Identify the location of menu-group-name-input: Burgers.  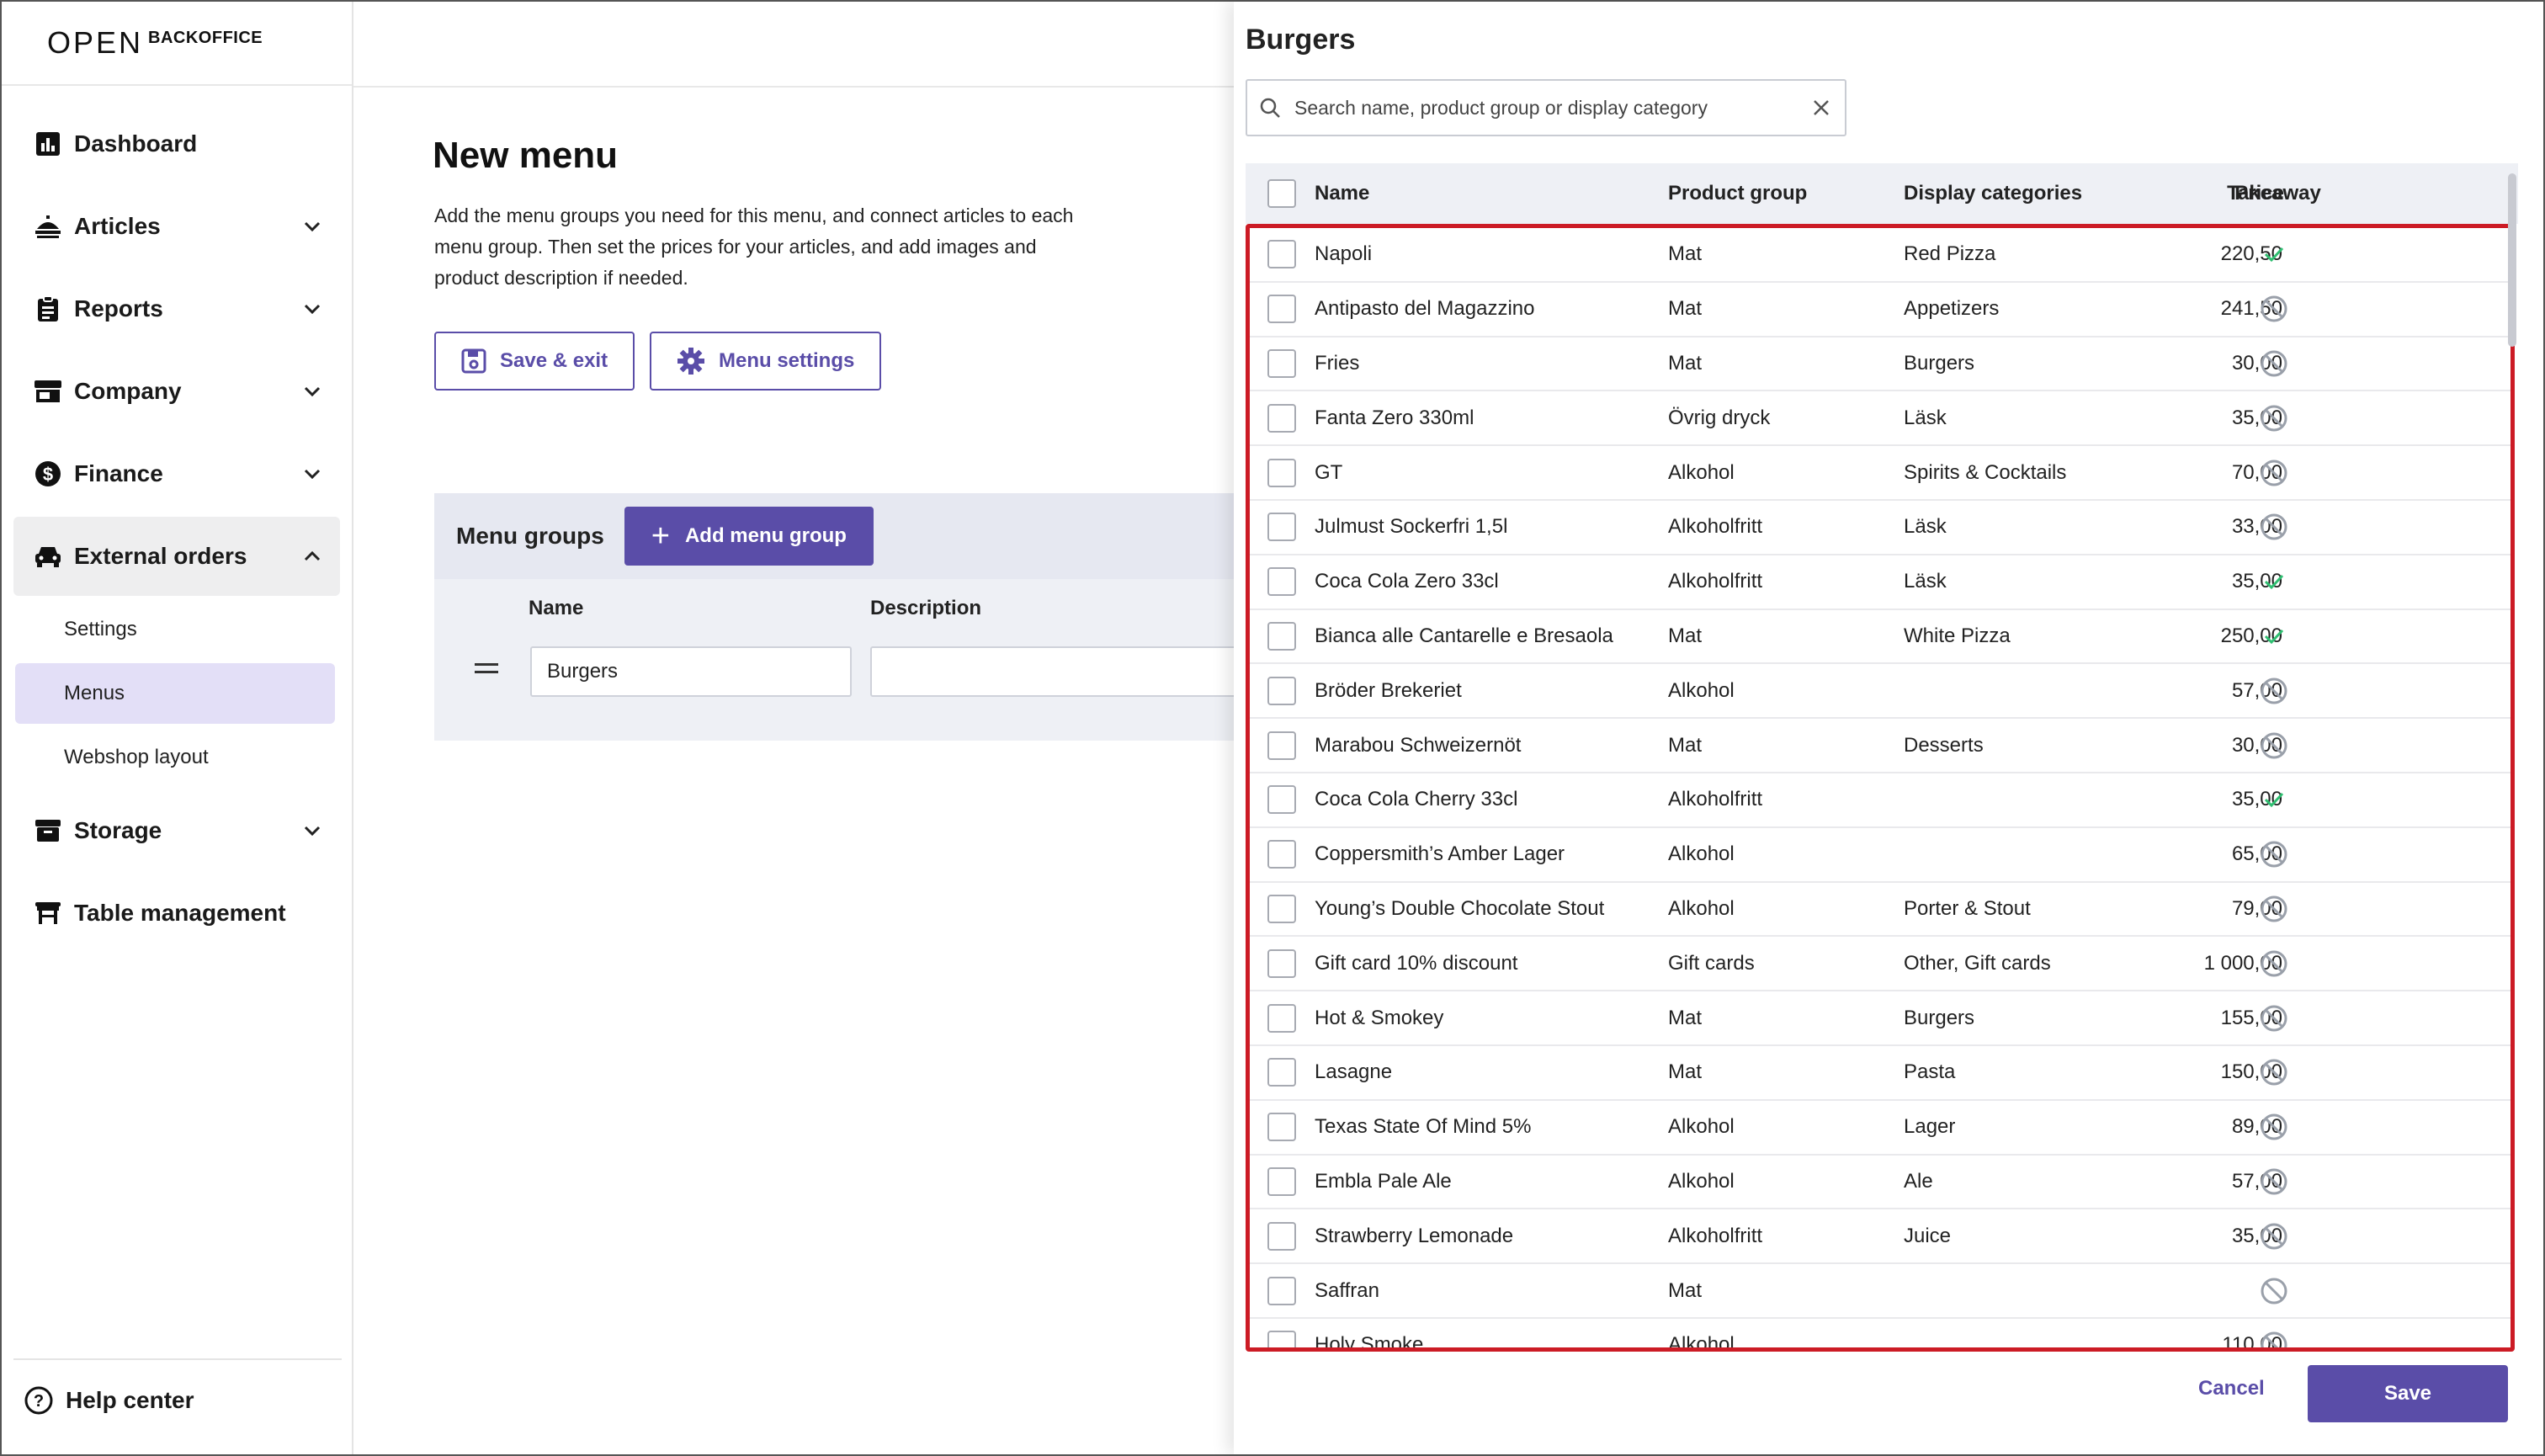
(691, 671).